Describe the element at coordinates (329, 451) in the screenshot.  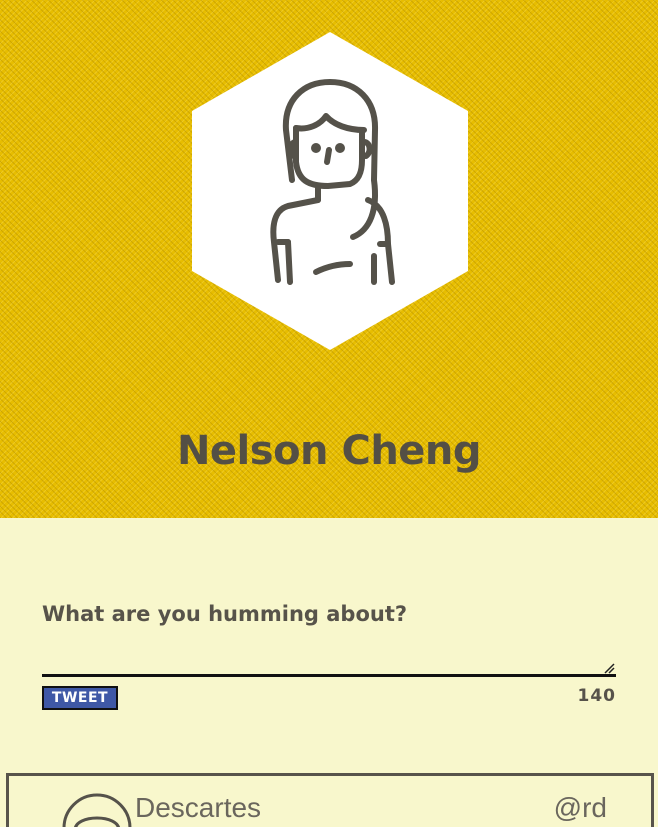
I see `profile-name: Nelson Cheng` at that location.